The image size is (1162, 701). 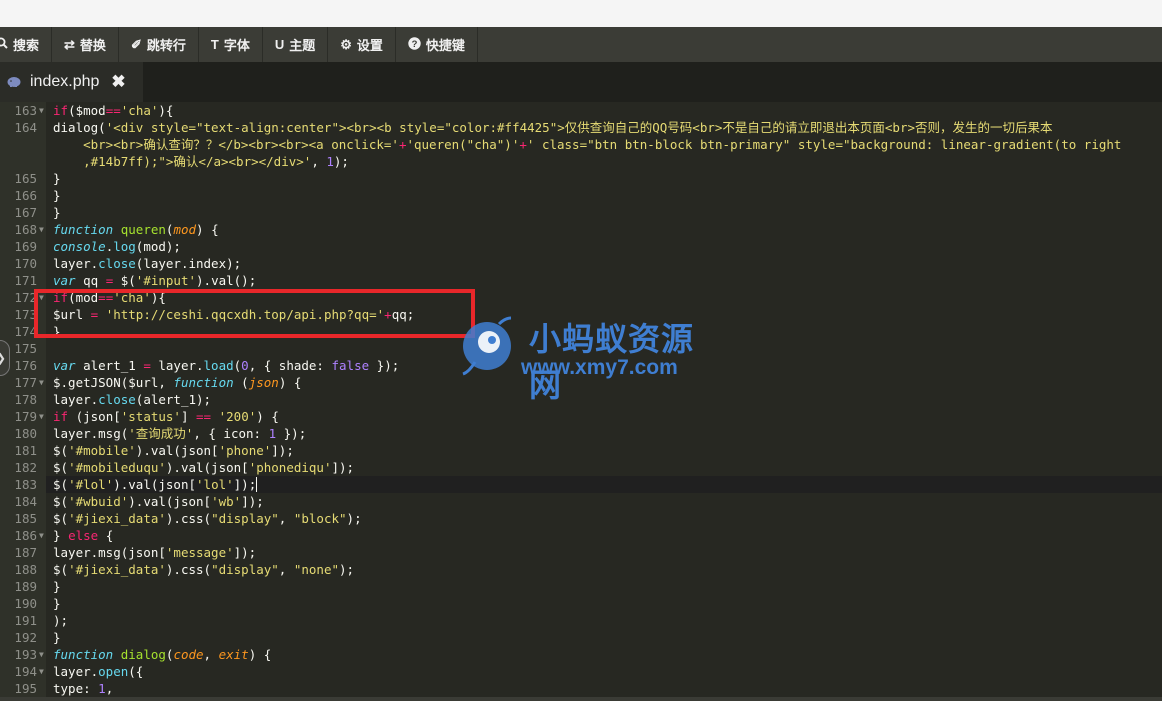 What do you see at coordinates (25, 552) in the screenshot?
I see `line-number: 187` at bounding box center [25, 552].